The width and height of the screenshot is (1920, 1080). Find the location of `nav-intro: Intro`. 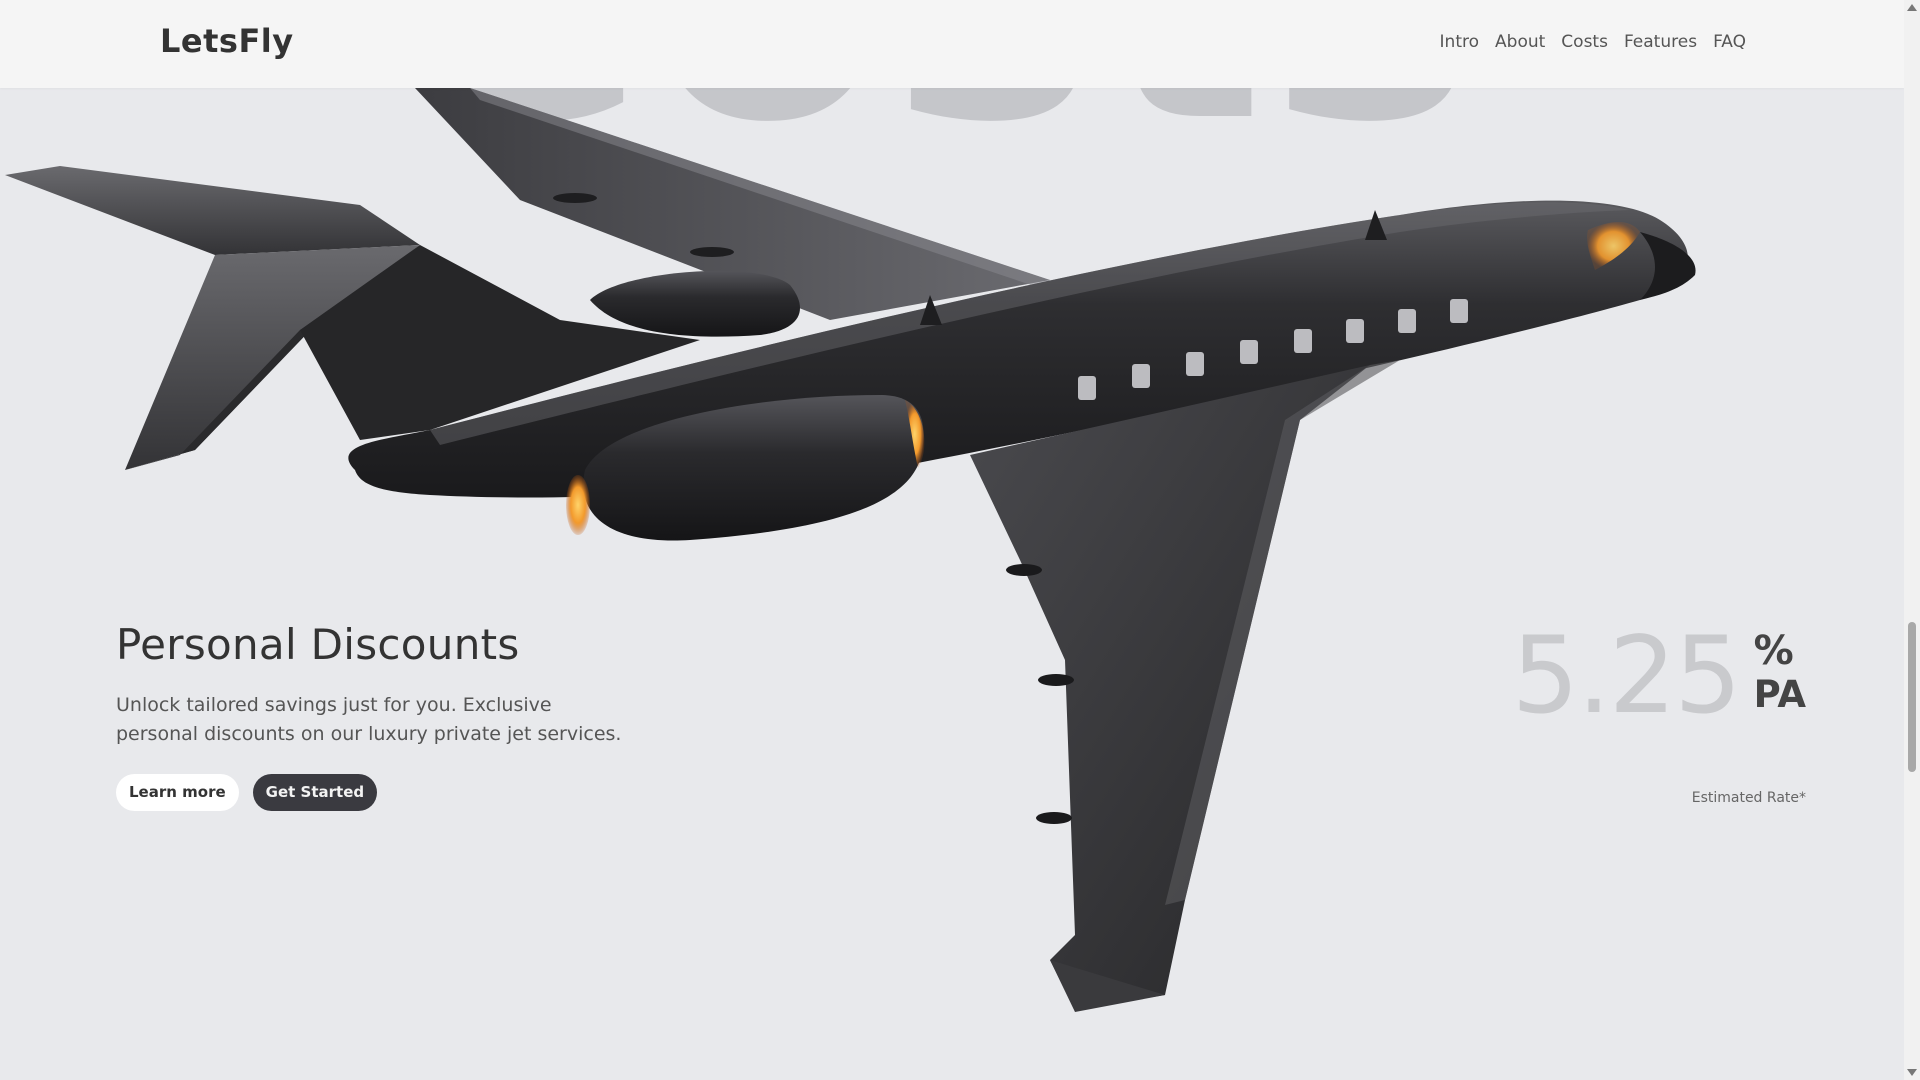

nav-intro: Intro is located at coordinates (1459, 42).